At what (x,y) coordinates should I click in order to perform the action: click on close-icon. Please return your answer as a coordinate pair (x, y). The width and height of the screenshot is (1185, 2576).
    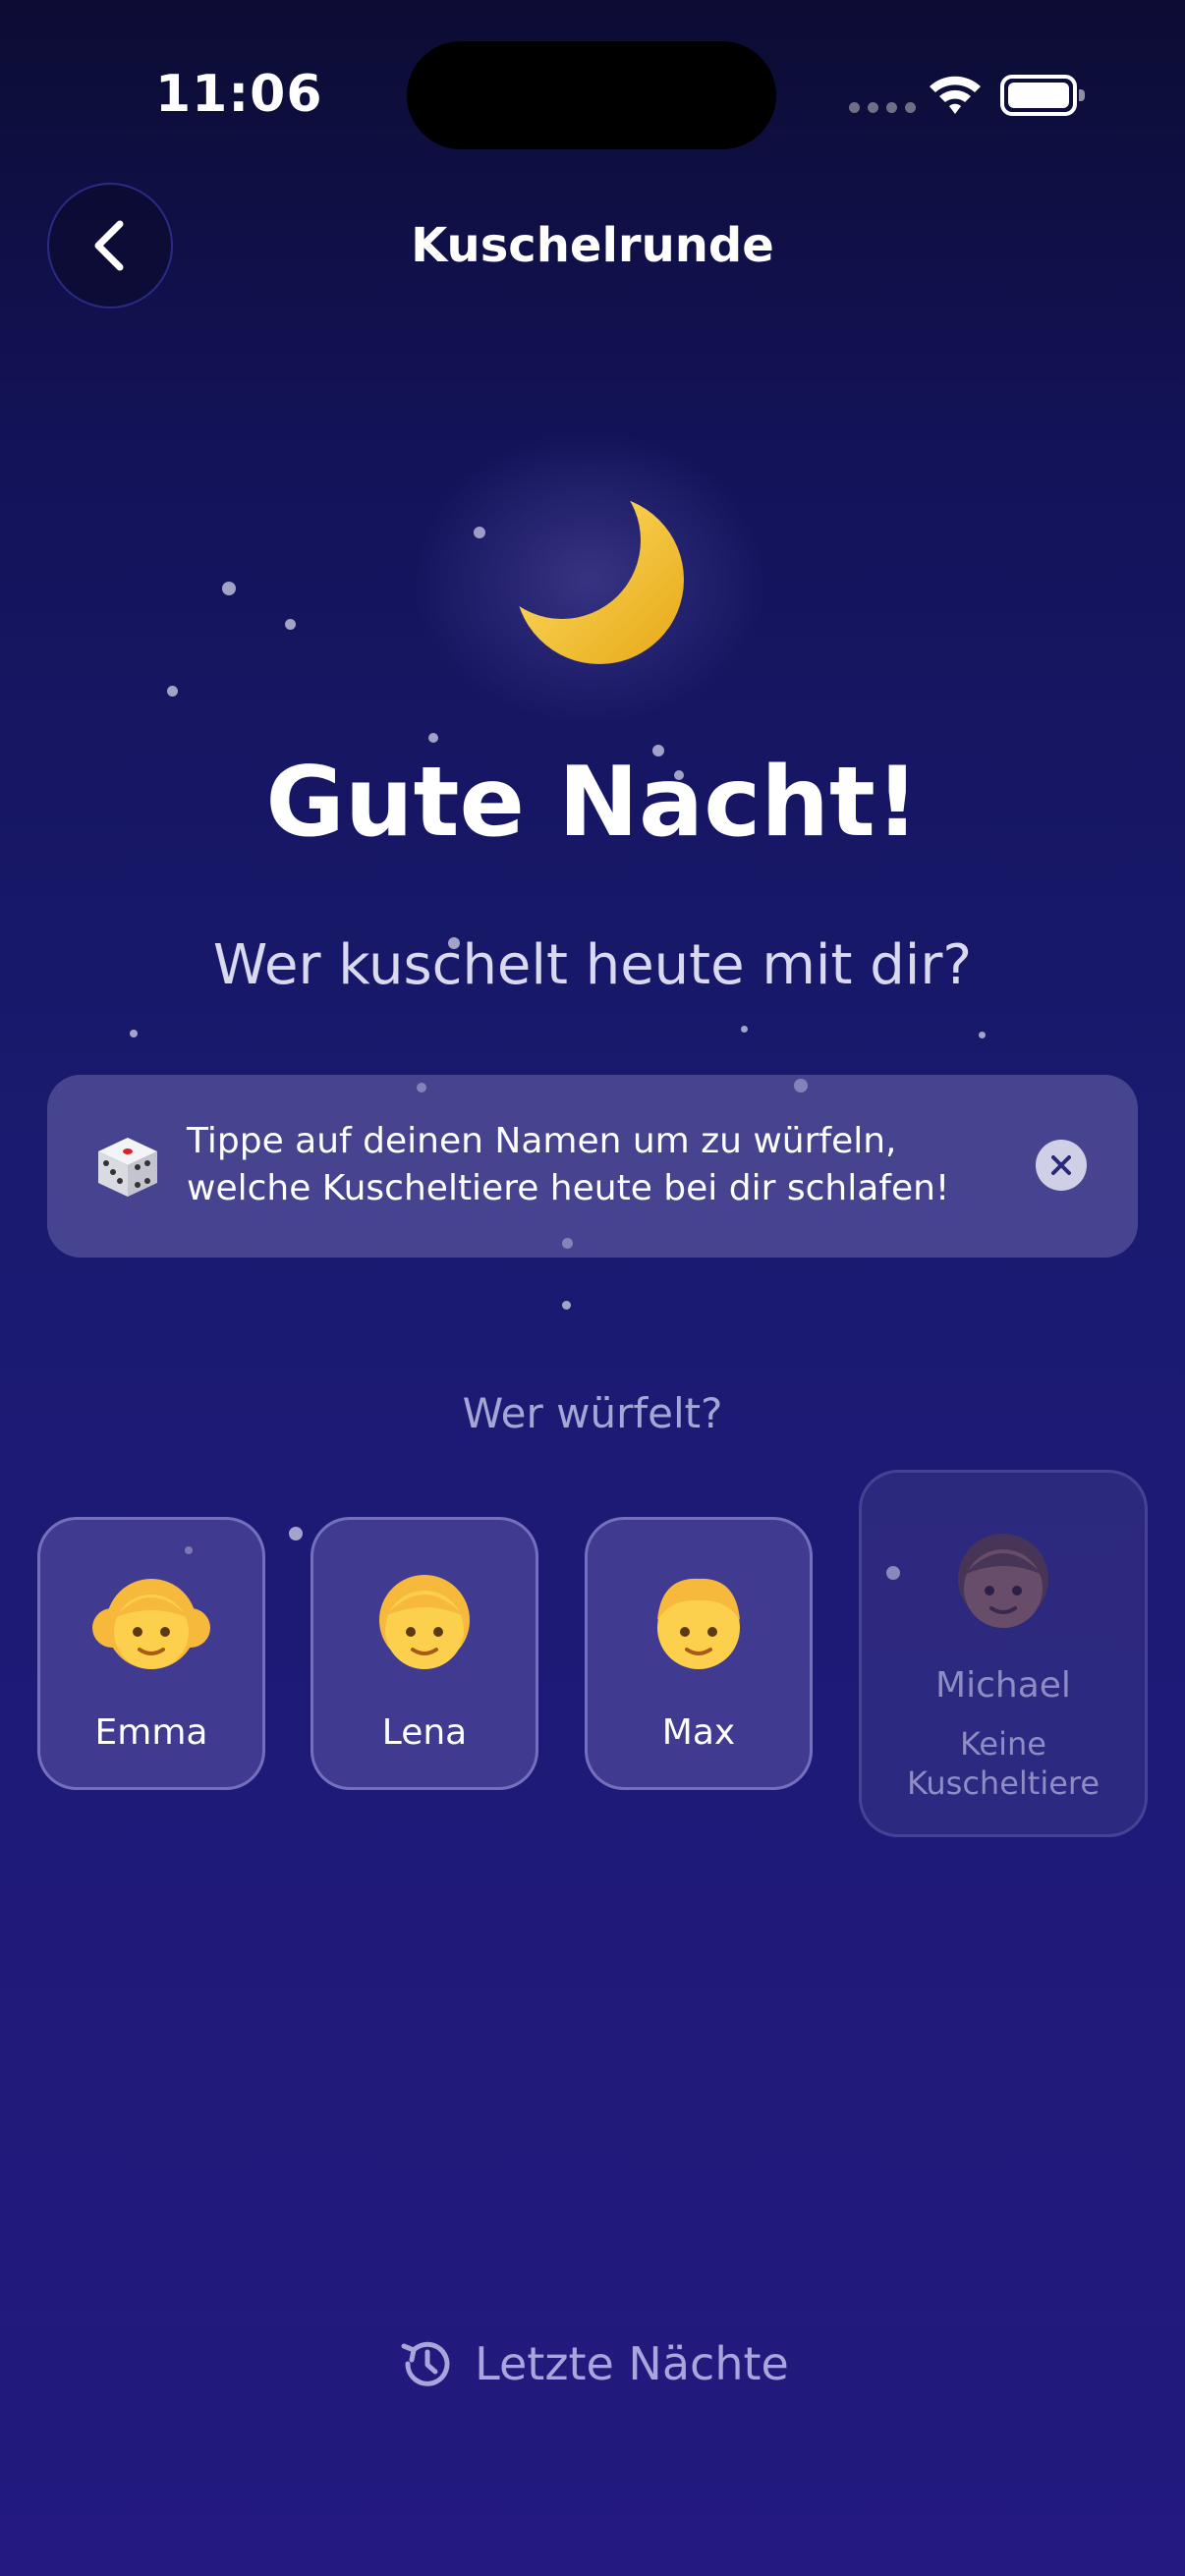
    Looking at the image, I should click on (1061, 1165).